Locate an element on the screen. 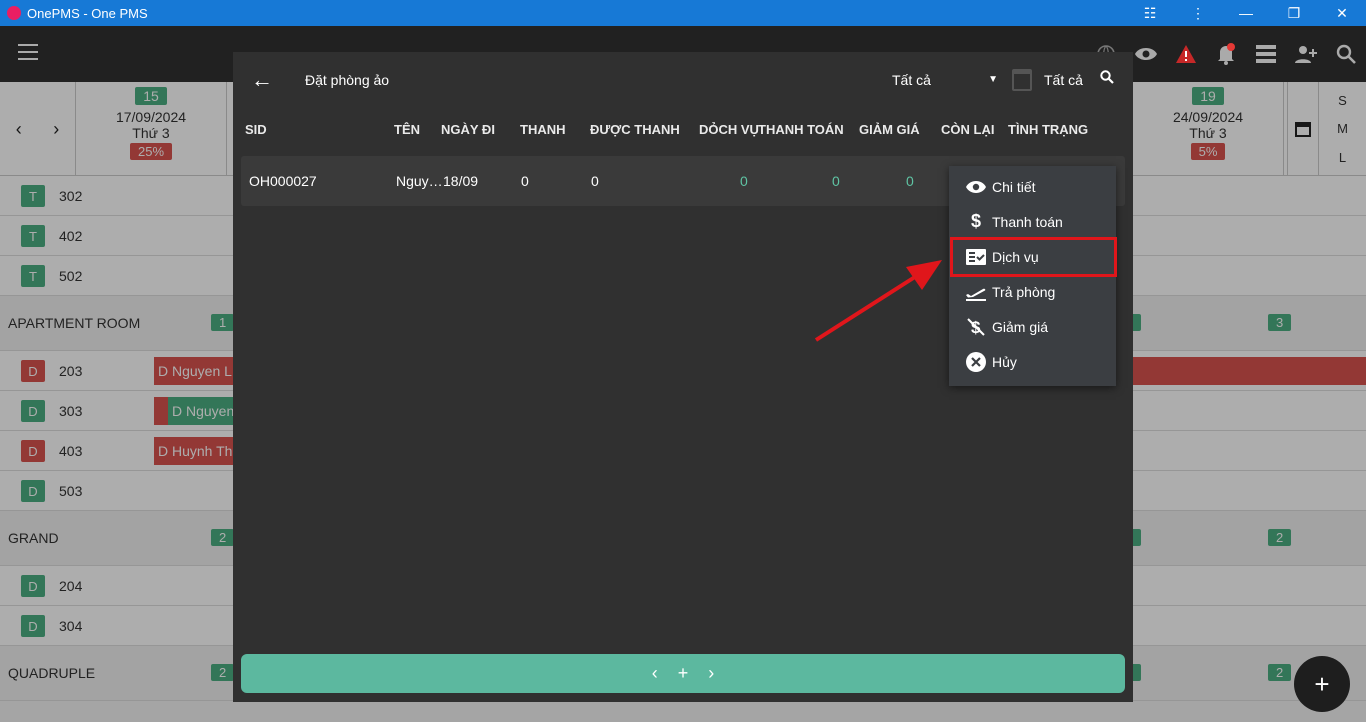  cell-duoc-thanh: 0 is located at coordinates (595, 181).